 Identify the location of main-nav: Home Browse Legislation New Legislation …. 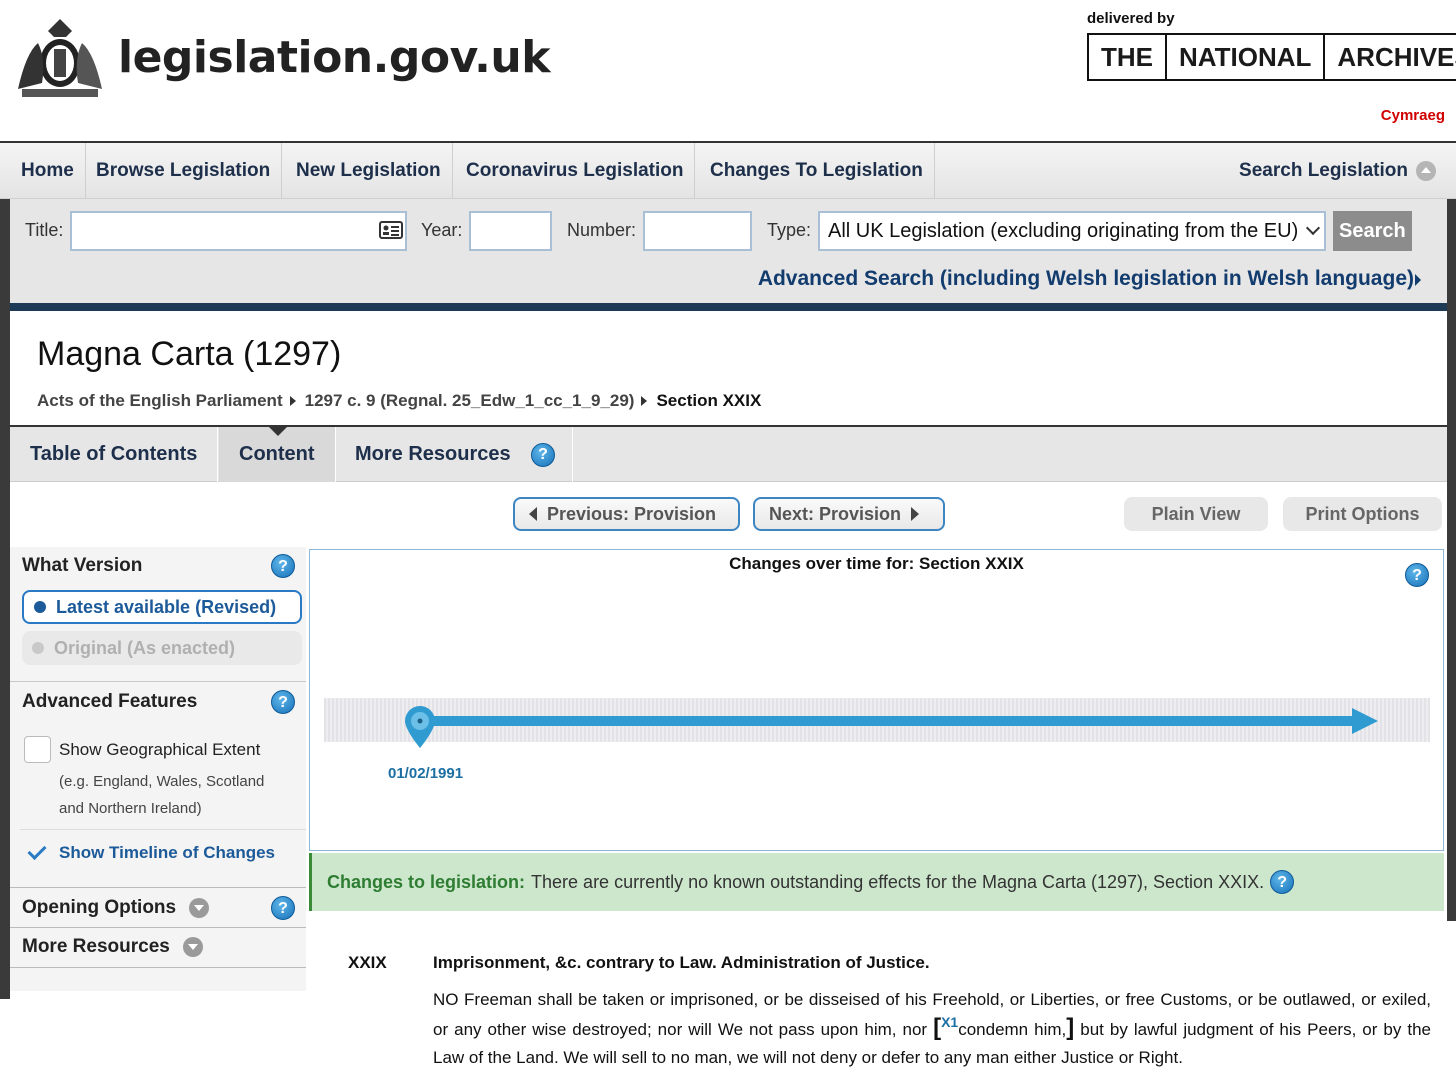
(728, 171).